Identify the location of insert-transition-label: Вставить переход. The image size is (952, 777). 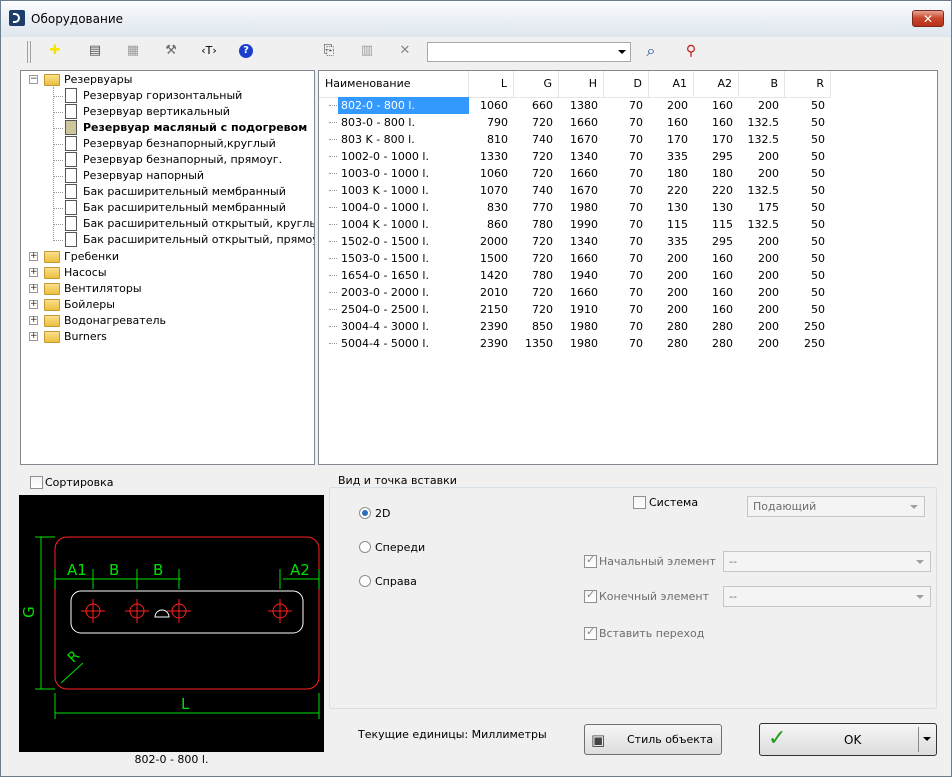
(652, 633).